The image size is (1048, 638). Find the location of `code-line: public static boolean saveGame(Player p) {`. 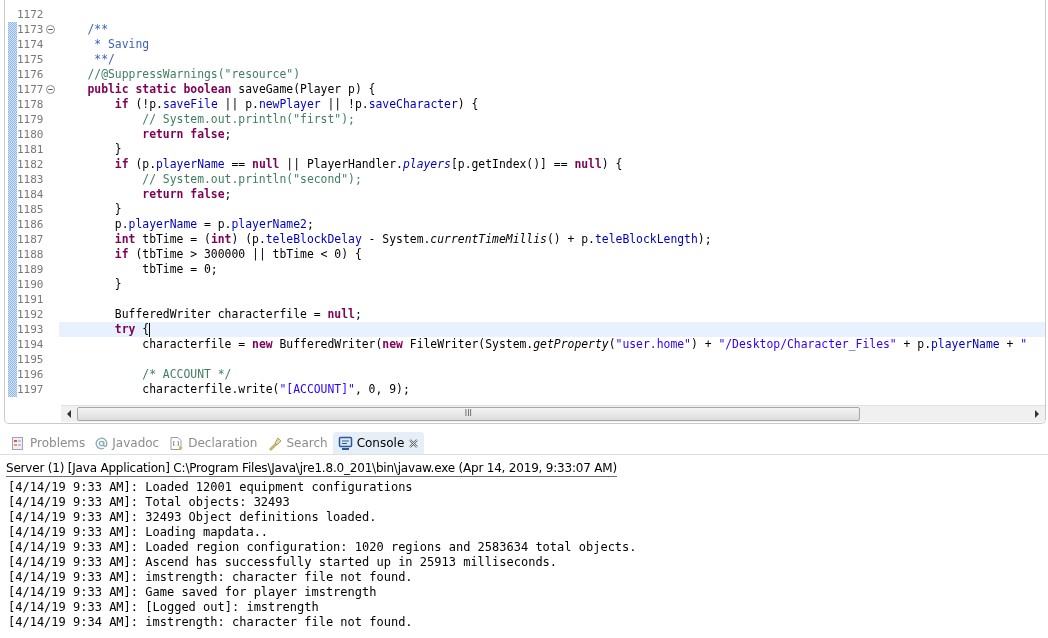

code-line: public static boolean saveGame(Player p) { is located at coordinates (231, 89).